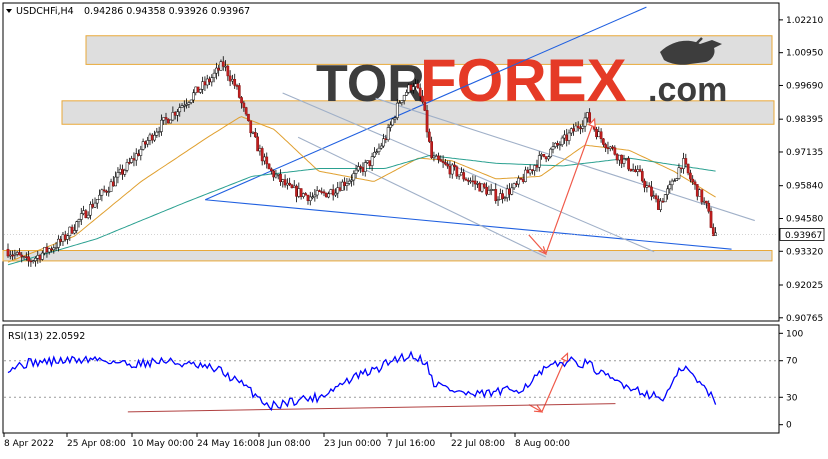 Image resolution: width=828 pixels, height=459 pixels. What do you see at coordinates (803, 236) in the screenshot?
I see `current-price-label: 0.93967` at bounding box center [803, 236].